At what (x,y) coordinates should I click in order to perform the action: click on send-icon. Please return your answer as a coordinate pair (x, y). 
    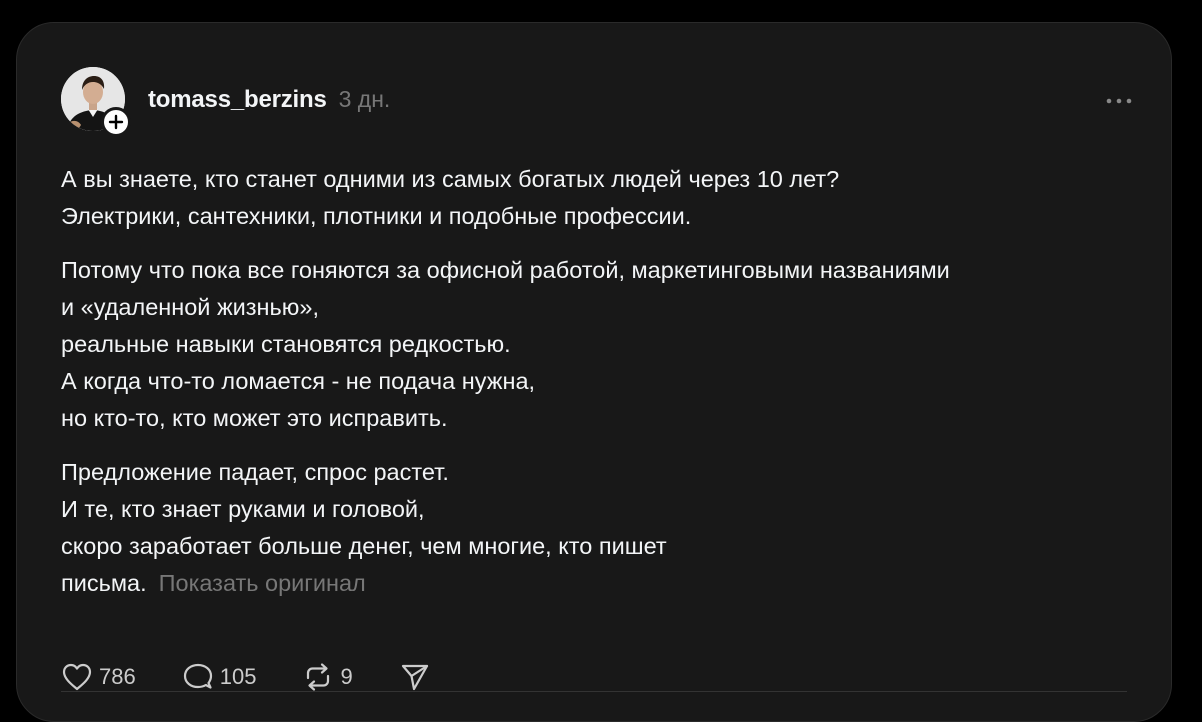
    Looking at the image, I should click on (414, 677).